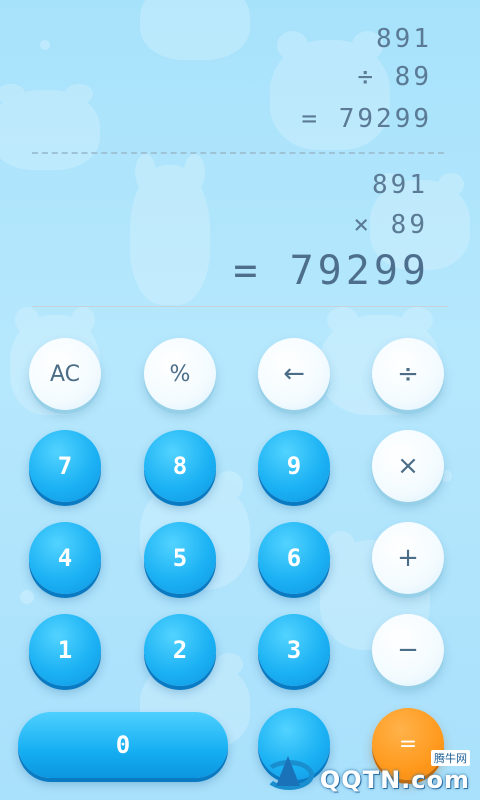 This screenshot has height=800, width=480. I want to click on digit-2-button: 2, so click(180, 650).